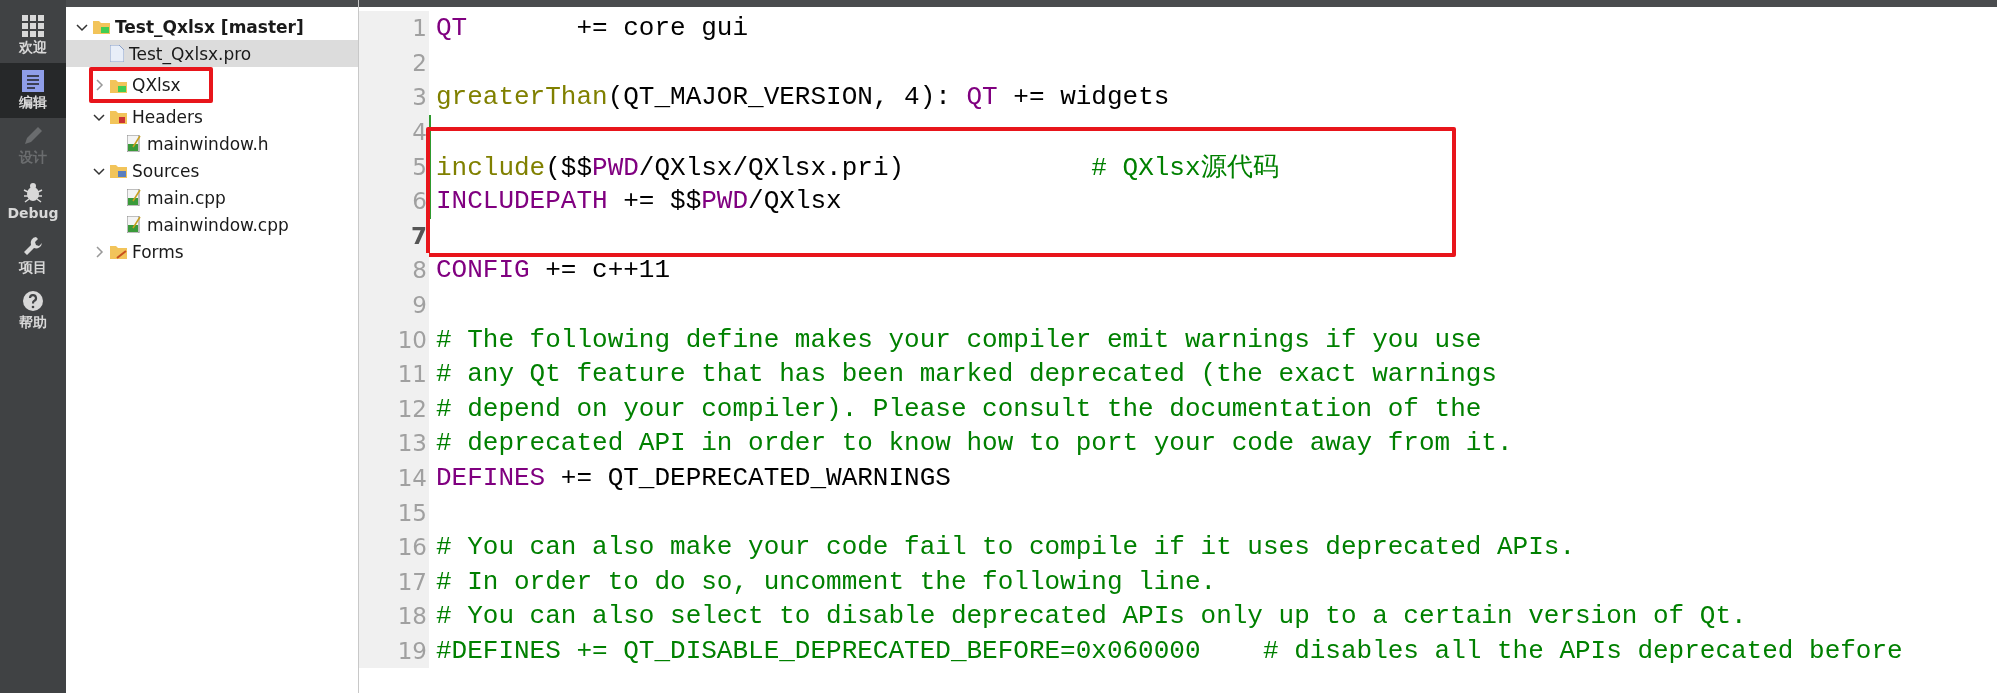  I want to click on line-number: 9, so click(394, 305).